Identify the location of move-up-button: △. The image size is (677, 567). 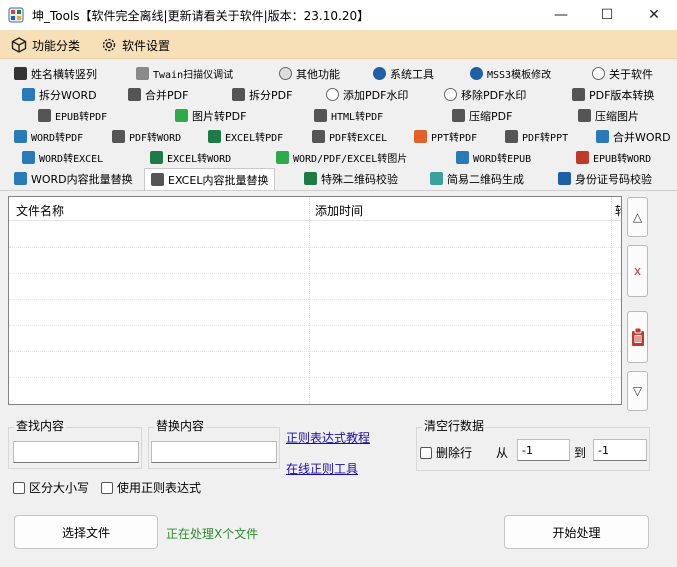
(637, 217).